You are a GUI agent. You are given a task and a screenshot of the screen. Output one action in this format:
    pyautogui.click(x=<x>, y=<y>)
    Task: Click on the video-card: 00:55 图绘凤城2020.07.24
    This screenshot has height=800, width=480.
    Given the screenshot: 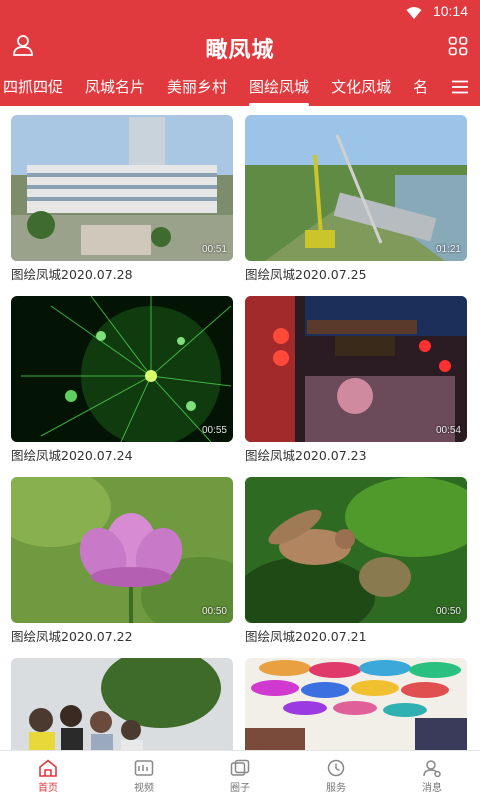 What is the action you would take?
    pyautogui.click(x=122, y=380)
    